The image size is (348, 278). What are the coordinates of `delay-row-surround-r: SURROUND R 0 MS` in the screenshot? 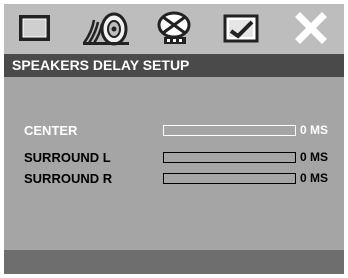 It's located at (182, 178).